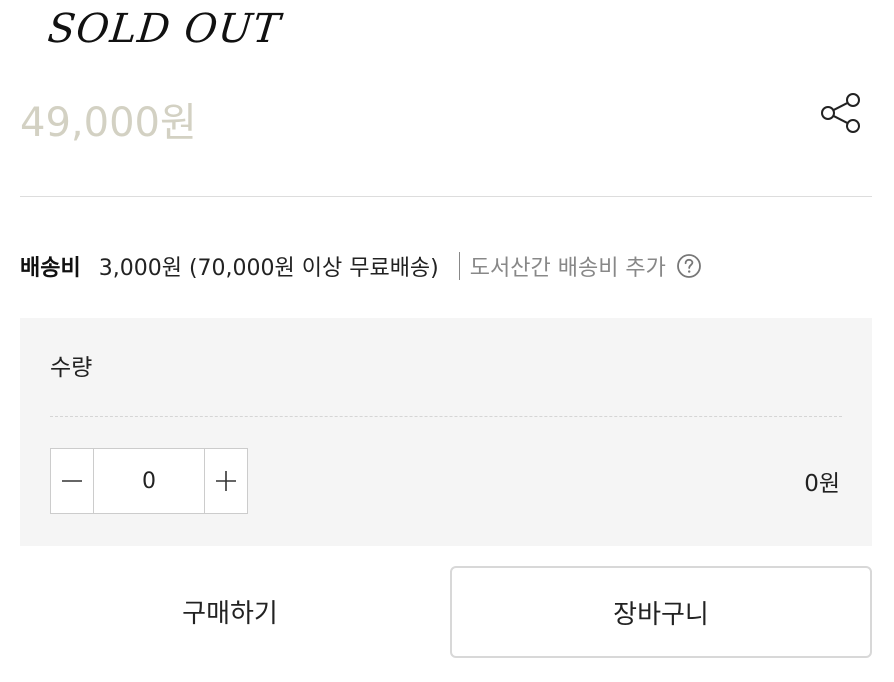 The width and height of the screenshot is (894, 682). I want to click on plus-icon, so click(226, 481).